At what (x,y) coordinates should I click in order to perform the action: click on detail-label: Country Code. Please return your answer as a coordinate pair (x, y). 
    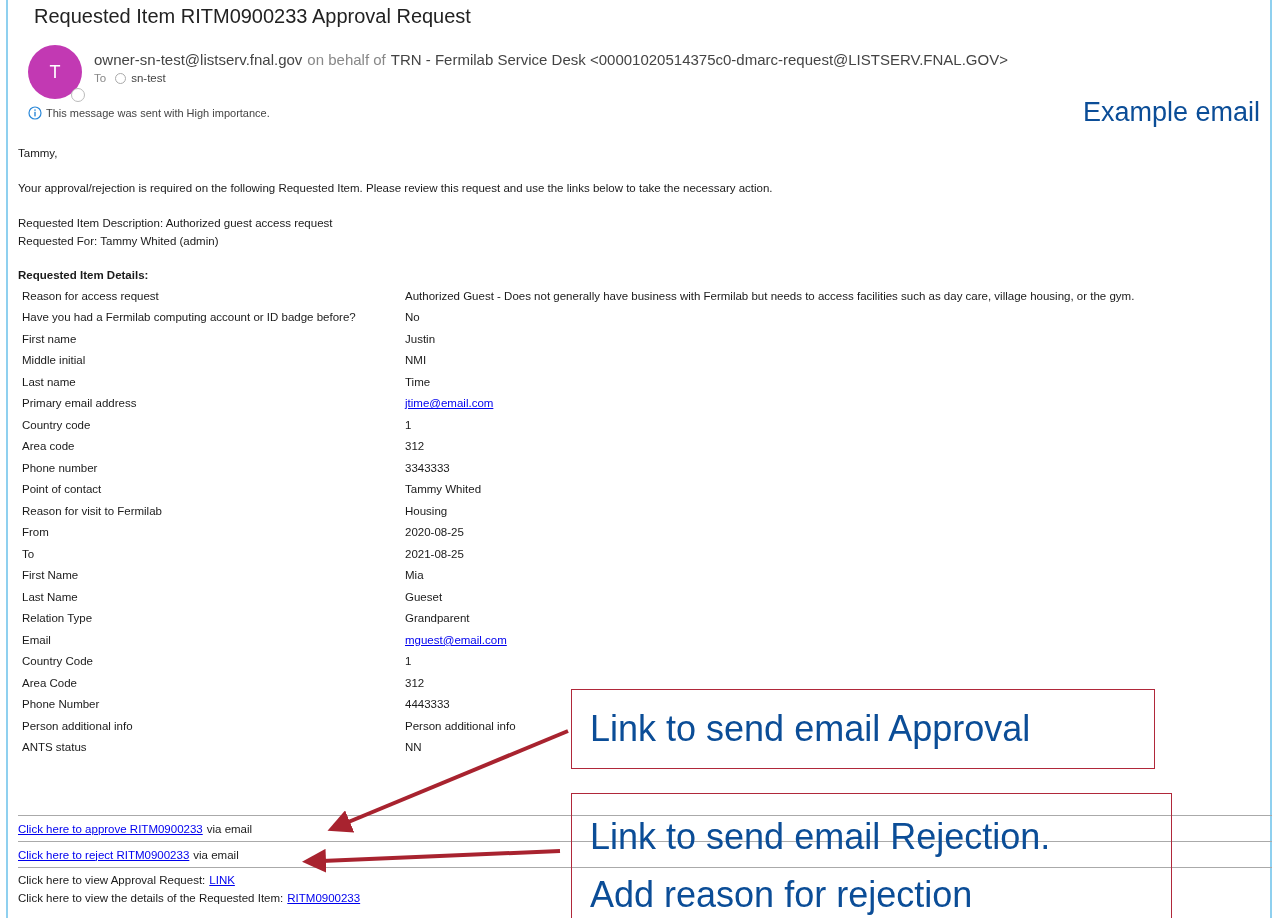
    Looking at the image, I should click on (57, 661).